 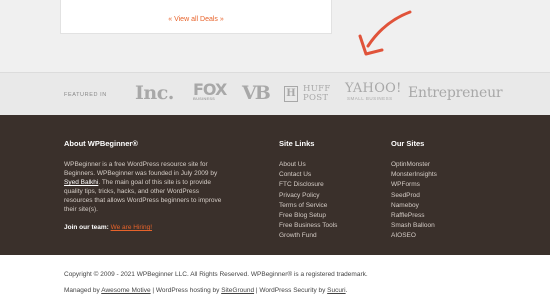 I want to click on join-team-line: Join our team: We are Hiring!, so click(x=144, y=227).